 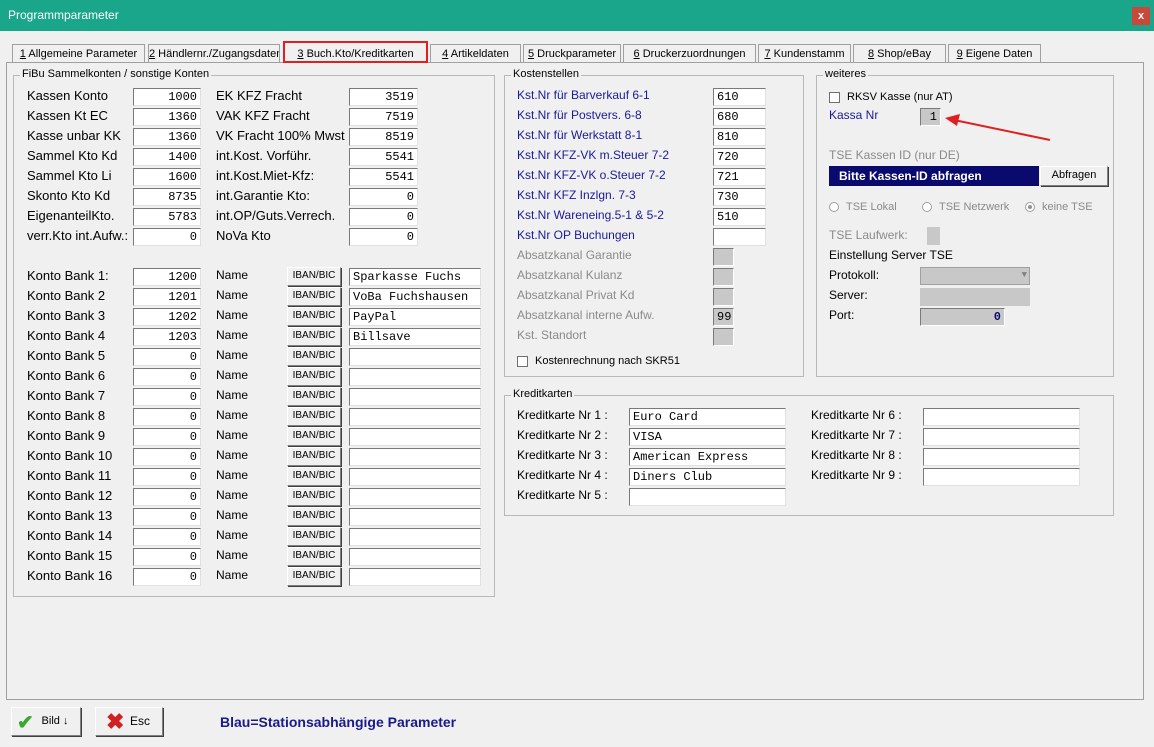 What do you see at coordinates (834, 97) in the screenshot?
I see `rksv-checkbox` at bounding box center [834, 97].